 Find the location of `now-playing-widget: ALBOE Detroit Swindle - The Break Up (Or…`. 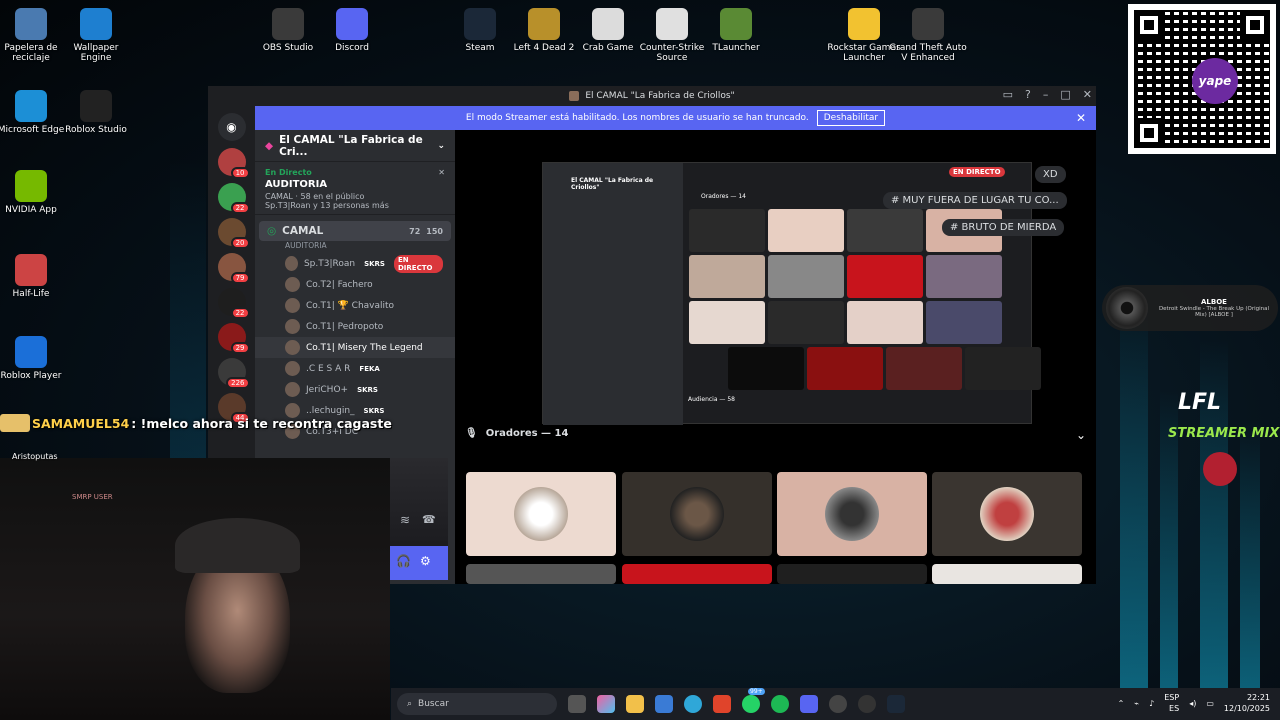

now-playing-widget: ALBOE Detroit Swindle - The Break Up (Or… is located at coordinates (1190, 308).